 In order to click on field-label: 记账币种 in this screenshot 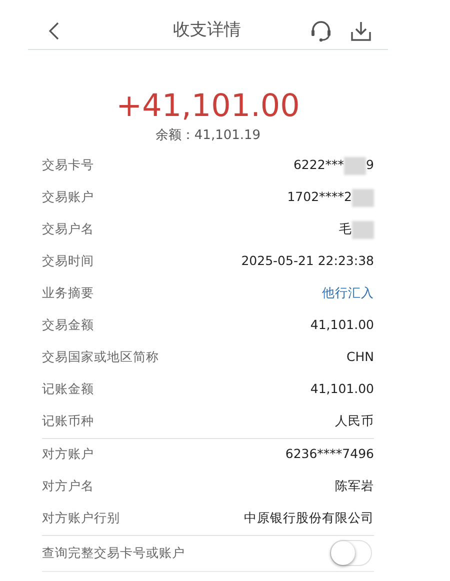, I will do `click(68, 421)`.